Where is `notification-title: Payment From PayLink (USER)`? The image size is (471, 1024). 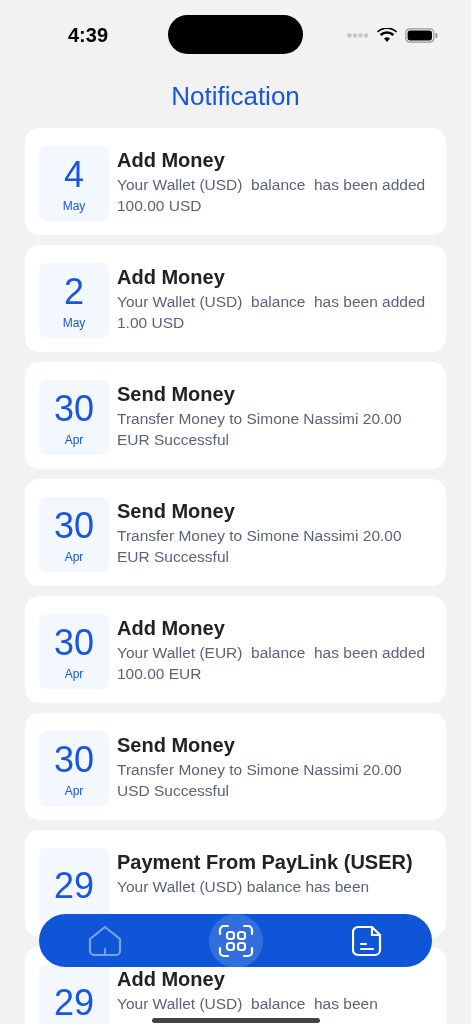 notification-title: Payment From PayLink (USER) is located at coordinates (265, 862).